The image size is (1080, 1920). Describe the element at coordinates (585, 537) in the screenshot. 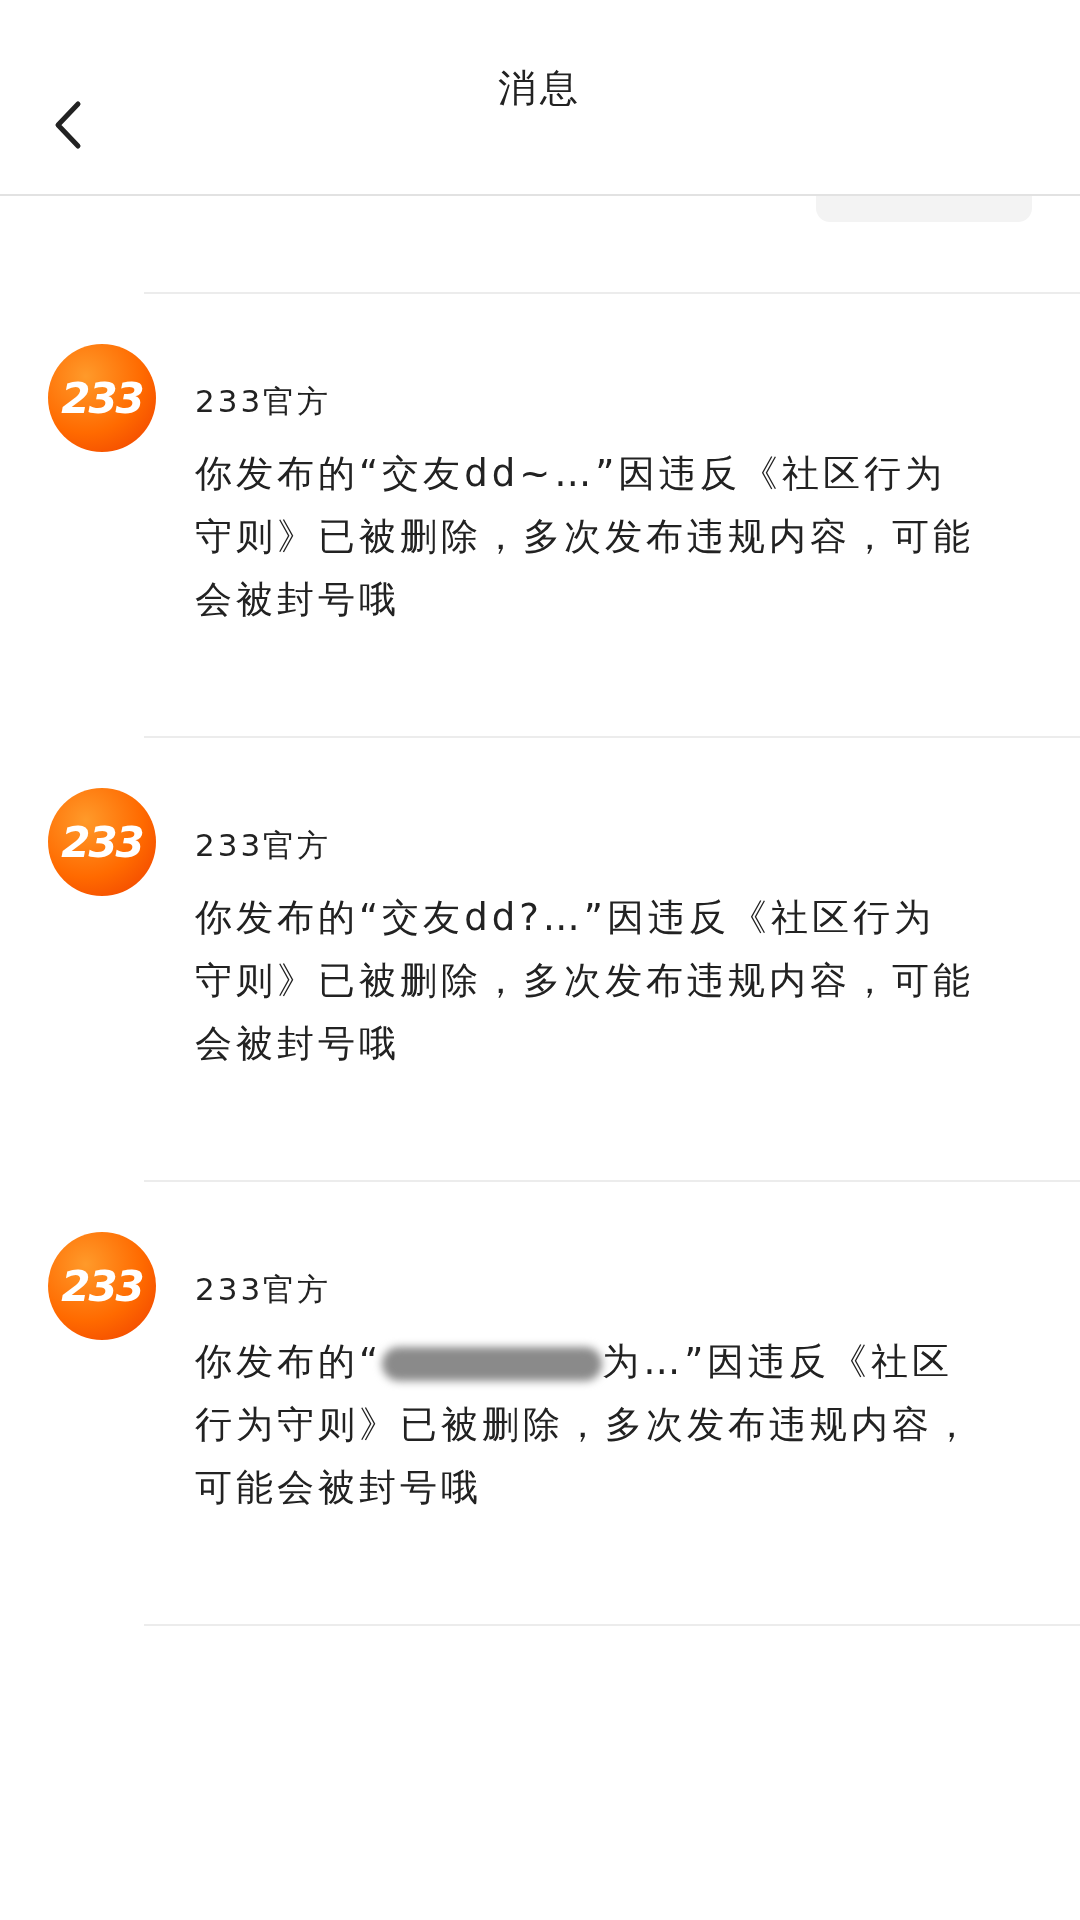

I see `message-text: 你发布的“交友dd~…”因违反《社区行为守则》已被删除，多次发布违规内容，可能会被封号哦` at that location.